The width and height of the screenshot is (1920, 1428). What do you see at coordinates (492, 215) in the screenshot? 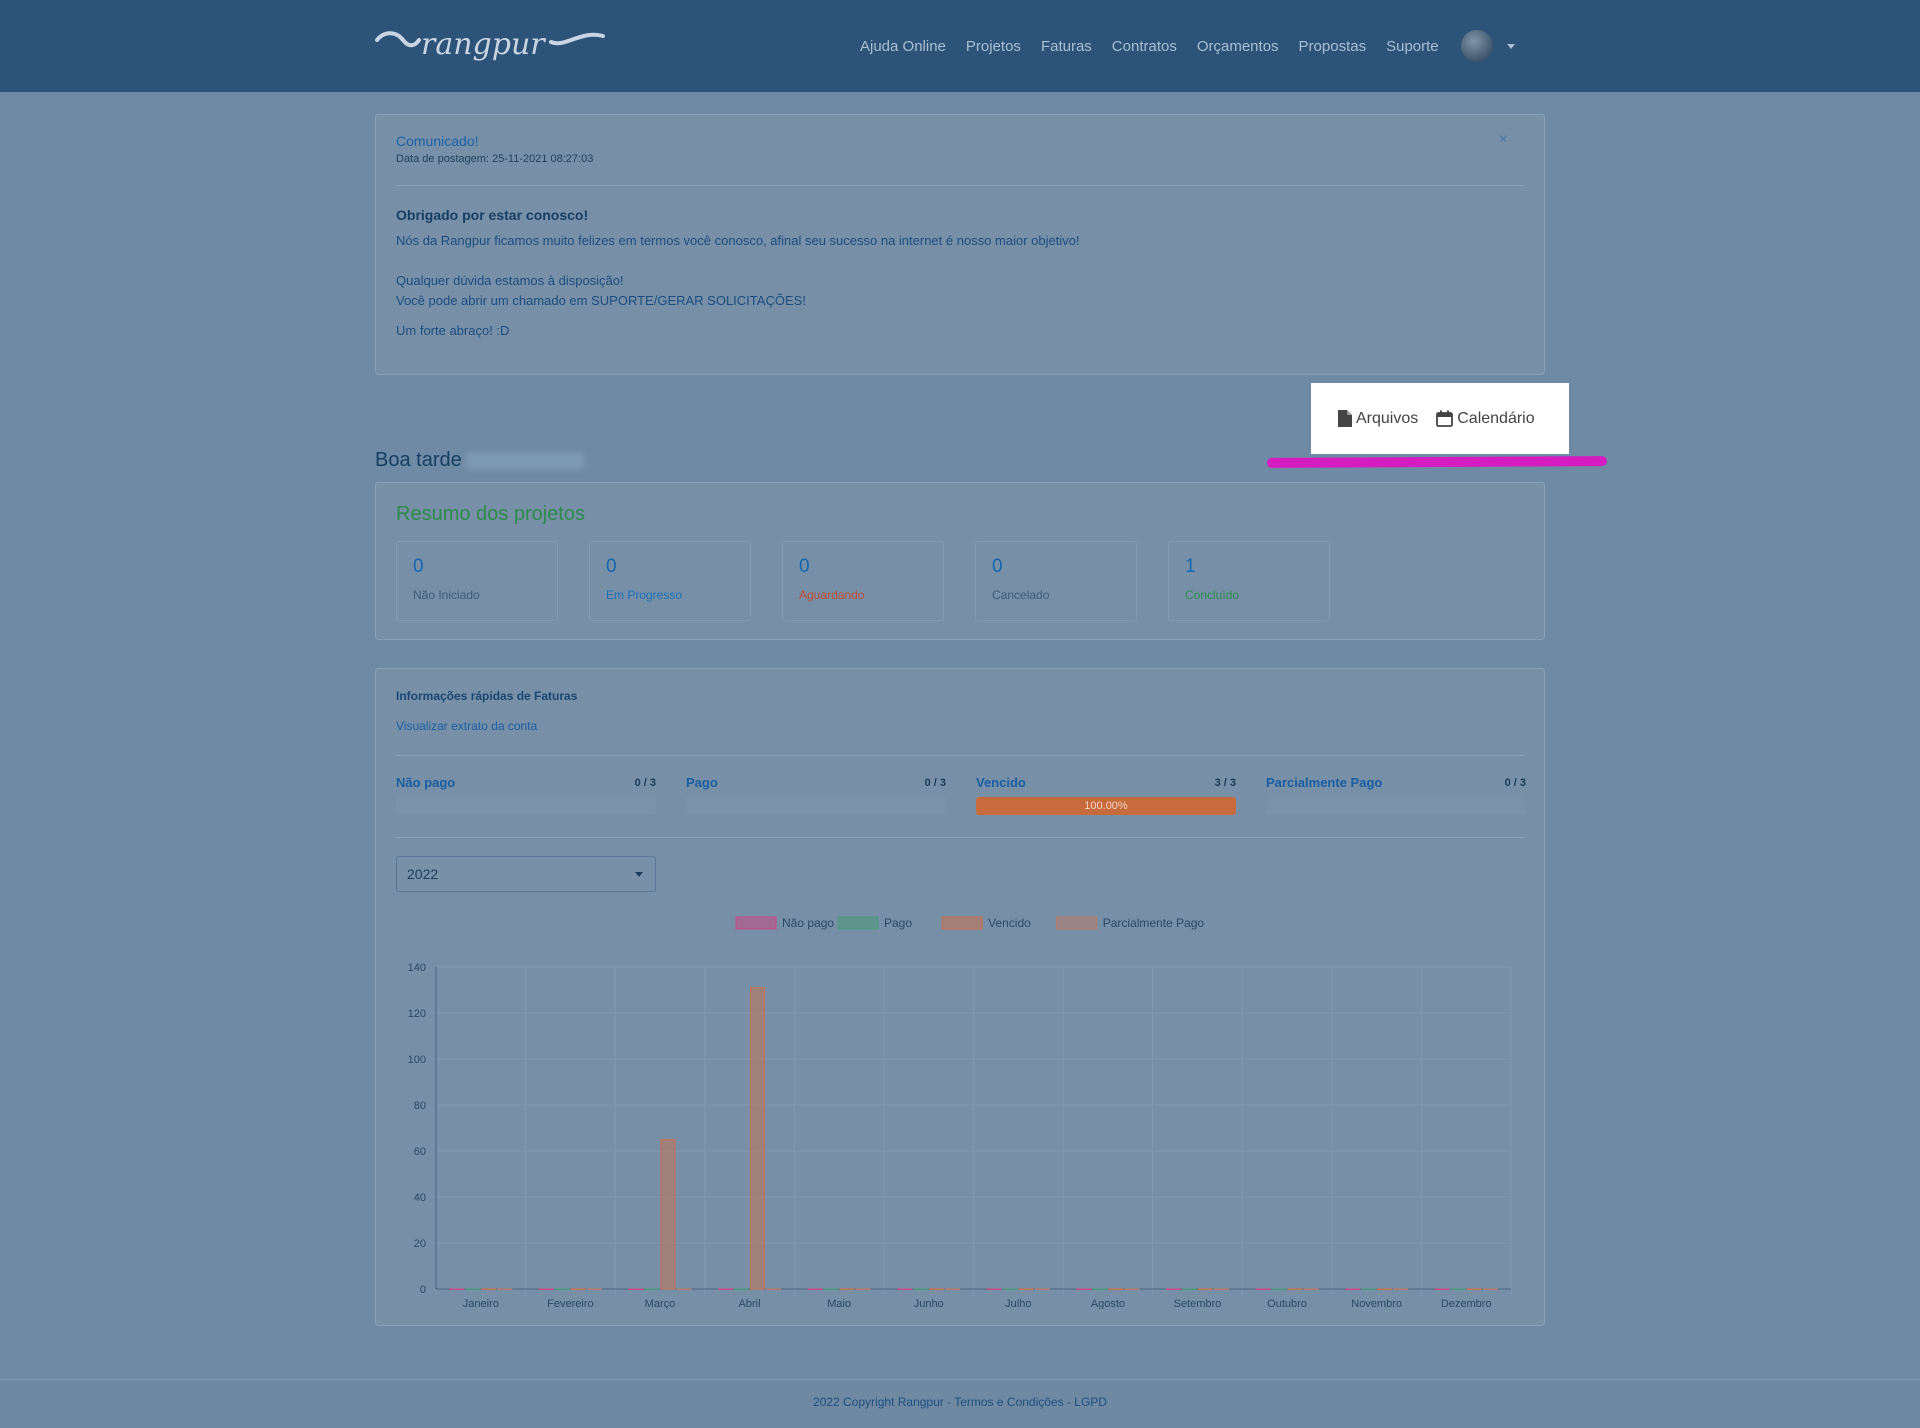
I see `announcement-heading: Obrigado por estar conosco!` at bounding box center [492, 215].